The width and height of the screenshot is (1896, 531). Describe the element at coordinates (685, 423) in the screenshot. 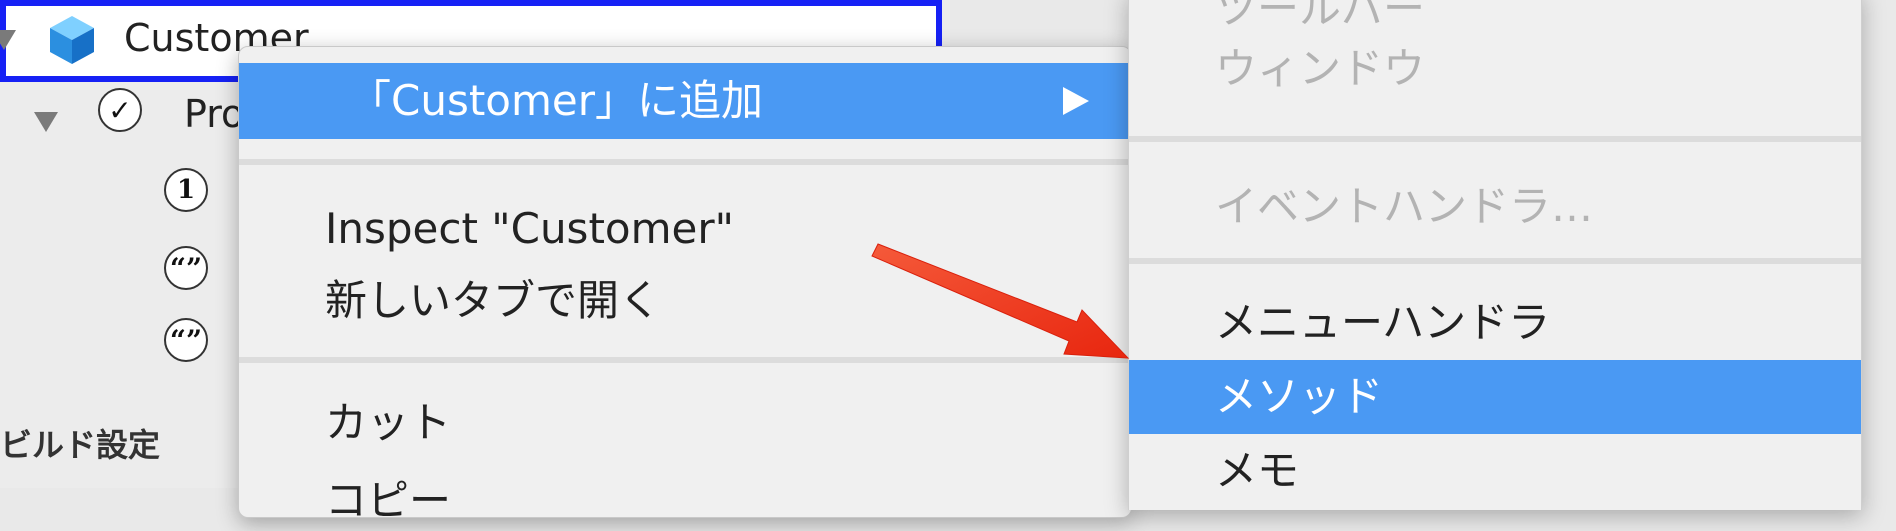

I see `menu-item-cut: カット` at that location.